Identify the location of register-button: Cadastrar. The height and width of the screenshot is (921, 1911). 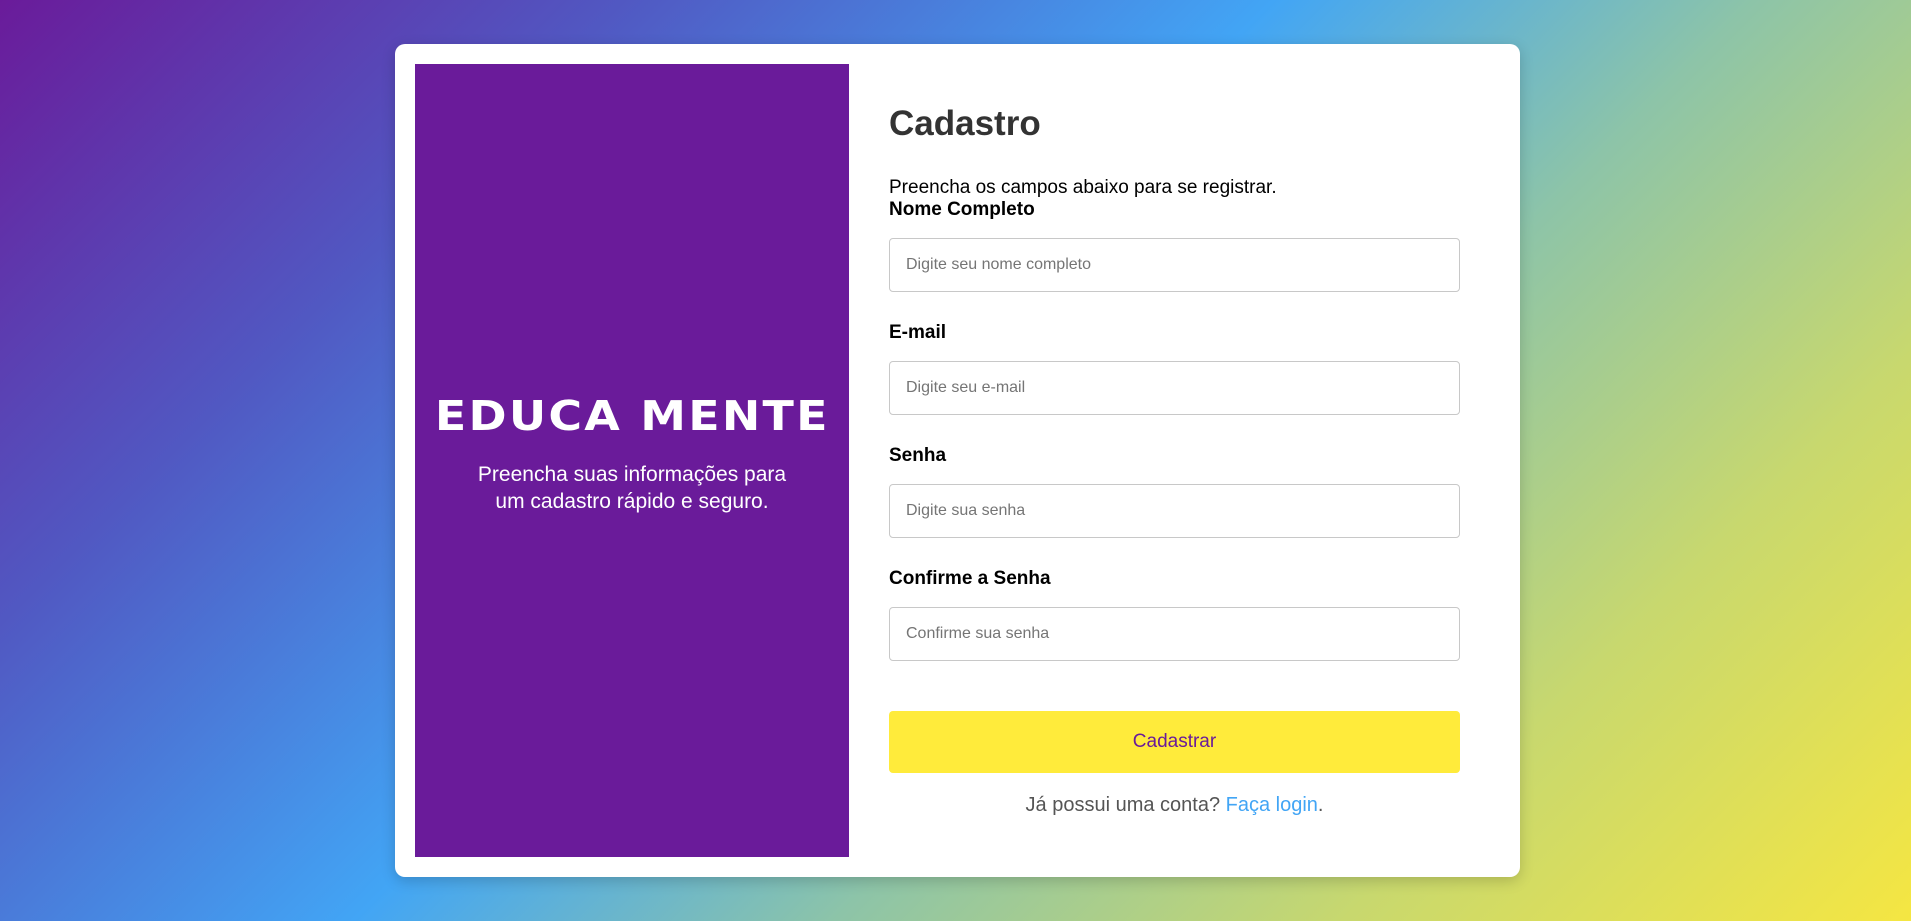
(1174, 742).